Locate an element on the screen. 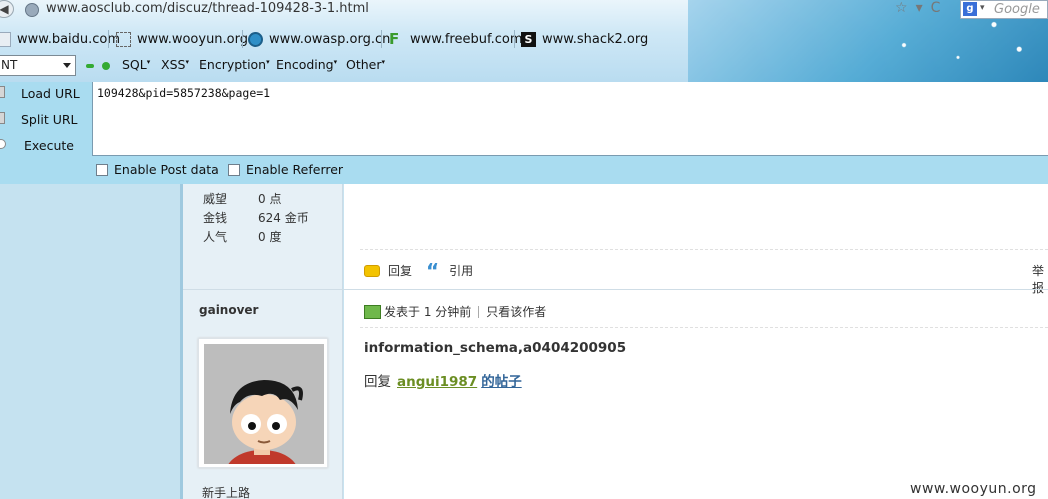 This screenshot has width=1048, height=499. back-icon: ◀ is located at coordinates (7, 9).